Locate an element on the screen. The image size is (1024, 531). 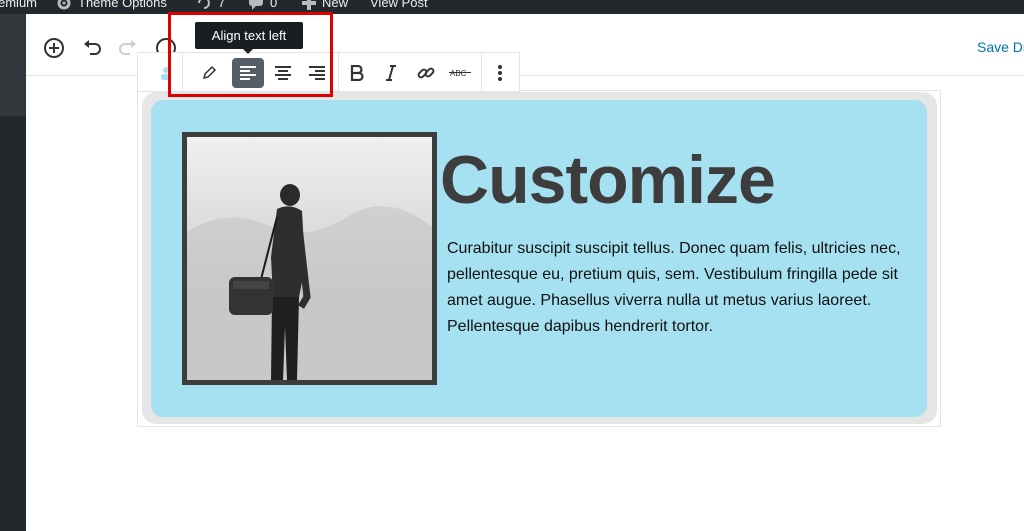
italic-icon is located at coordinates (391, 73).